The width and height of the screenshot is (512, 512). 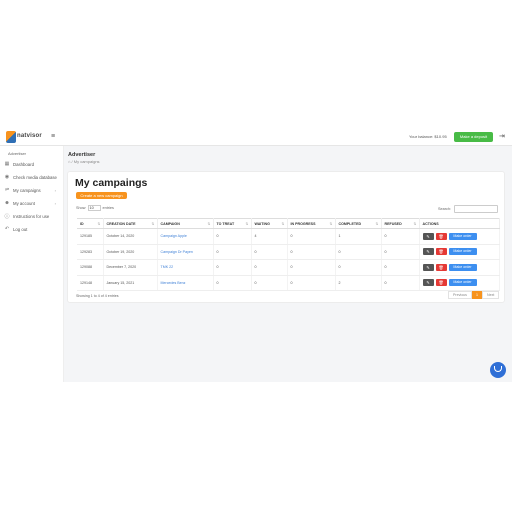 I want to click on cell-id: 129088, so click(x=90, y=267).